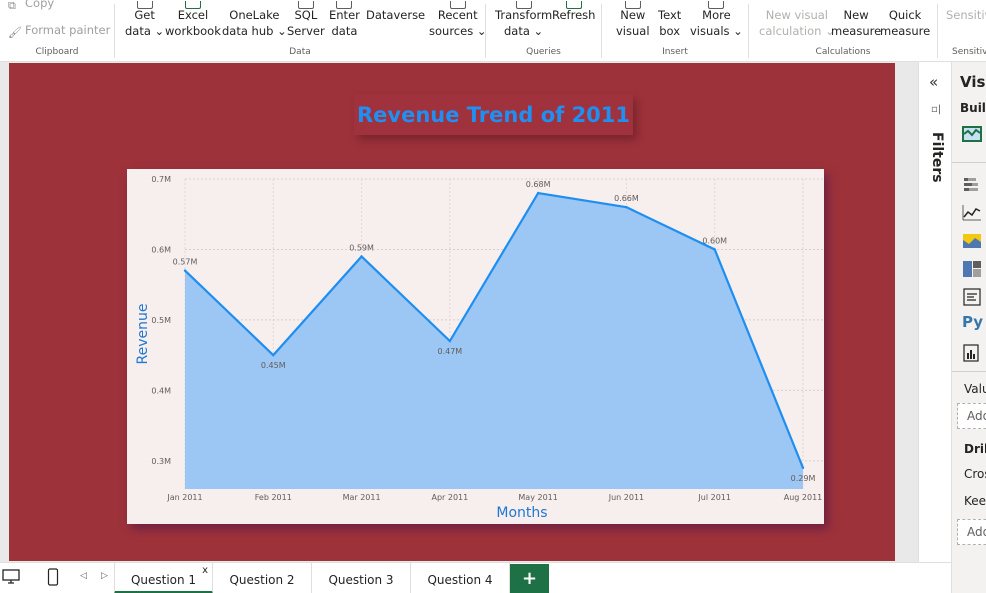 This screenshot has height=593, width=986. Describe the element at coordinates (632, 5) in the screenshot. I see `new-visual-icon` at that location.